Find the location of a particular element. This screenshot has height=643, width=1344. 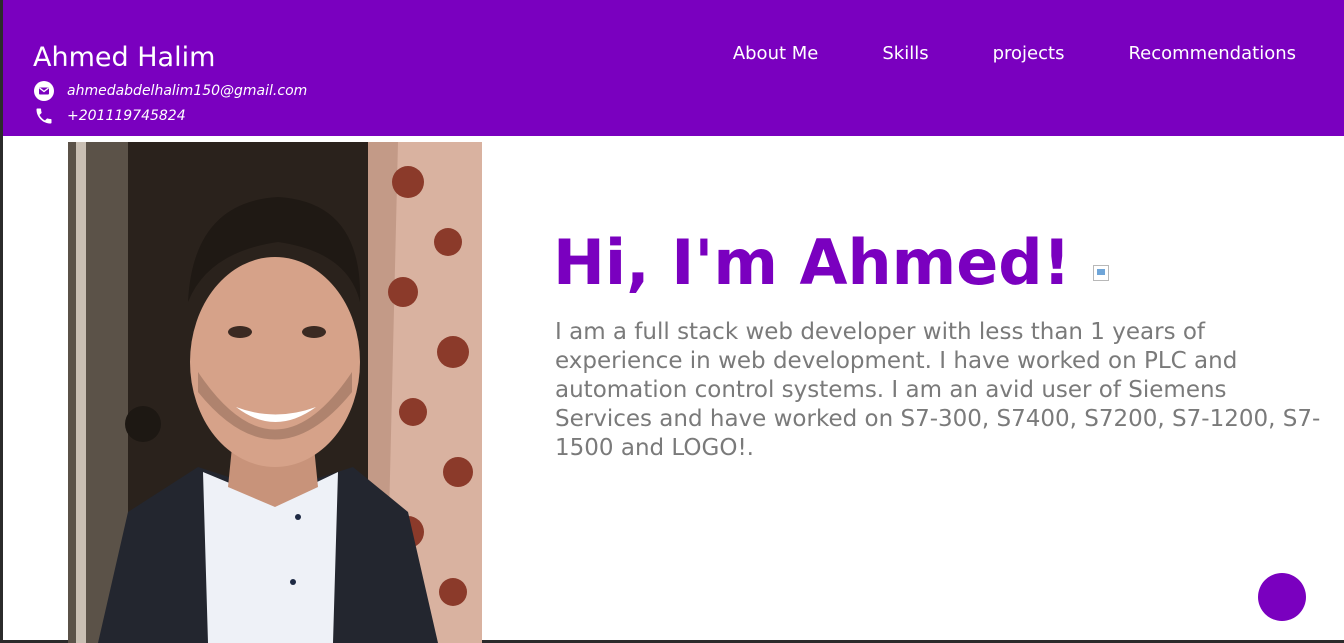

contact-email: ahmedabdelhalim150@gmail.com is located at coordinates (187, 91).